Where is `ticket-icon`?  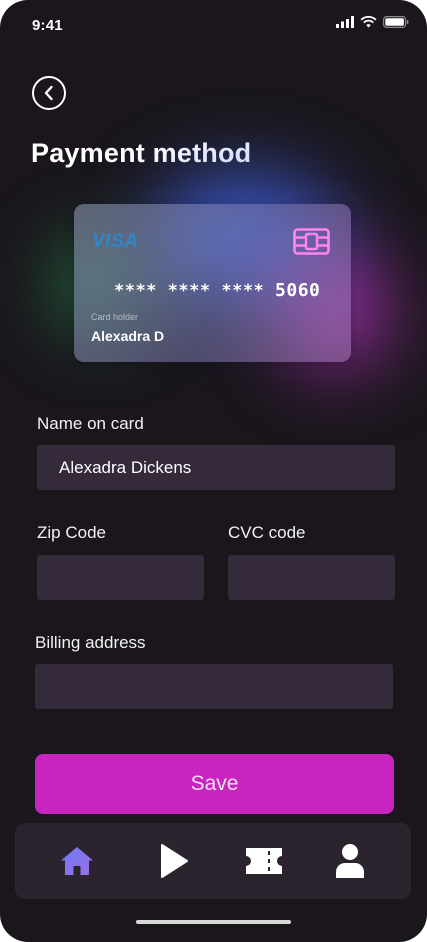 ticket-icon is located at coordinates (264, 861).